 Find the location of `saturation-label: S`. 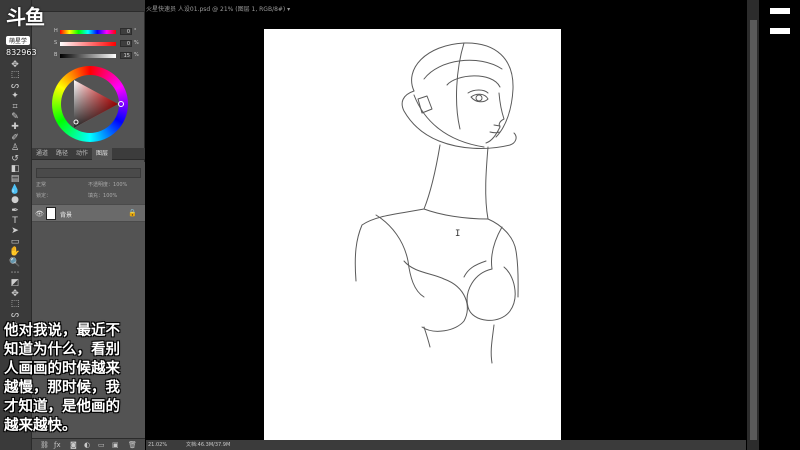

saturation-label: S is located at coordinates (56, 43).